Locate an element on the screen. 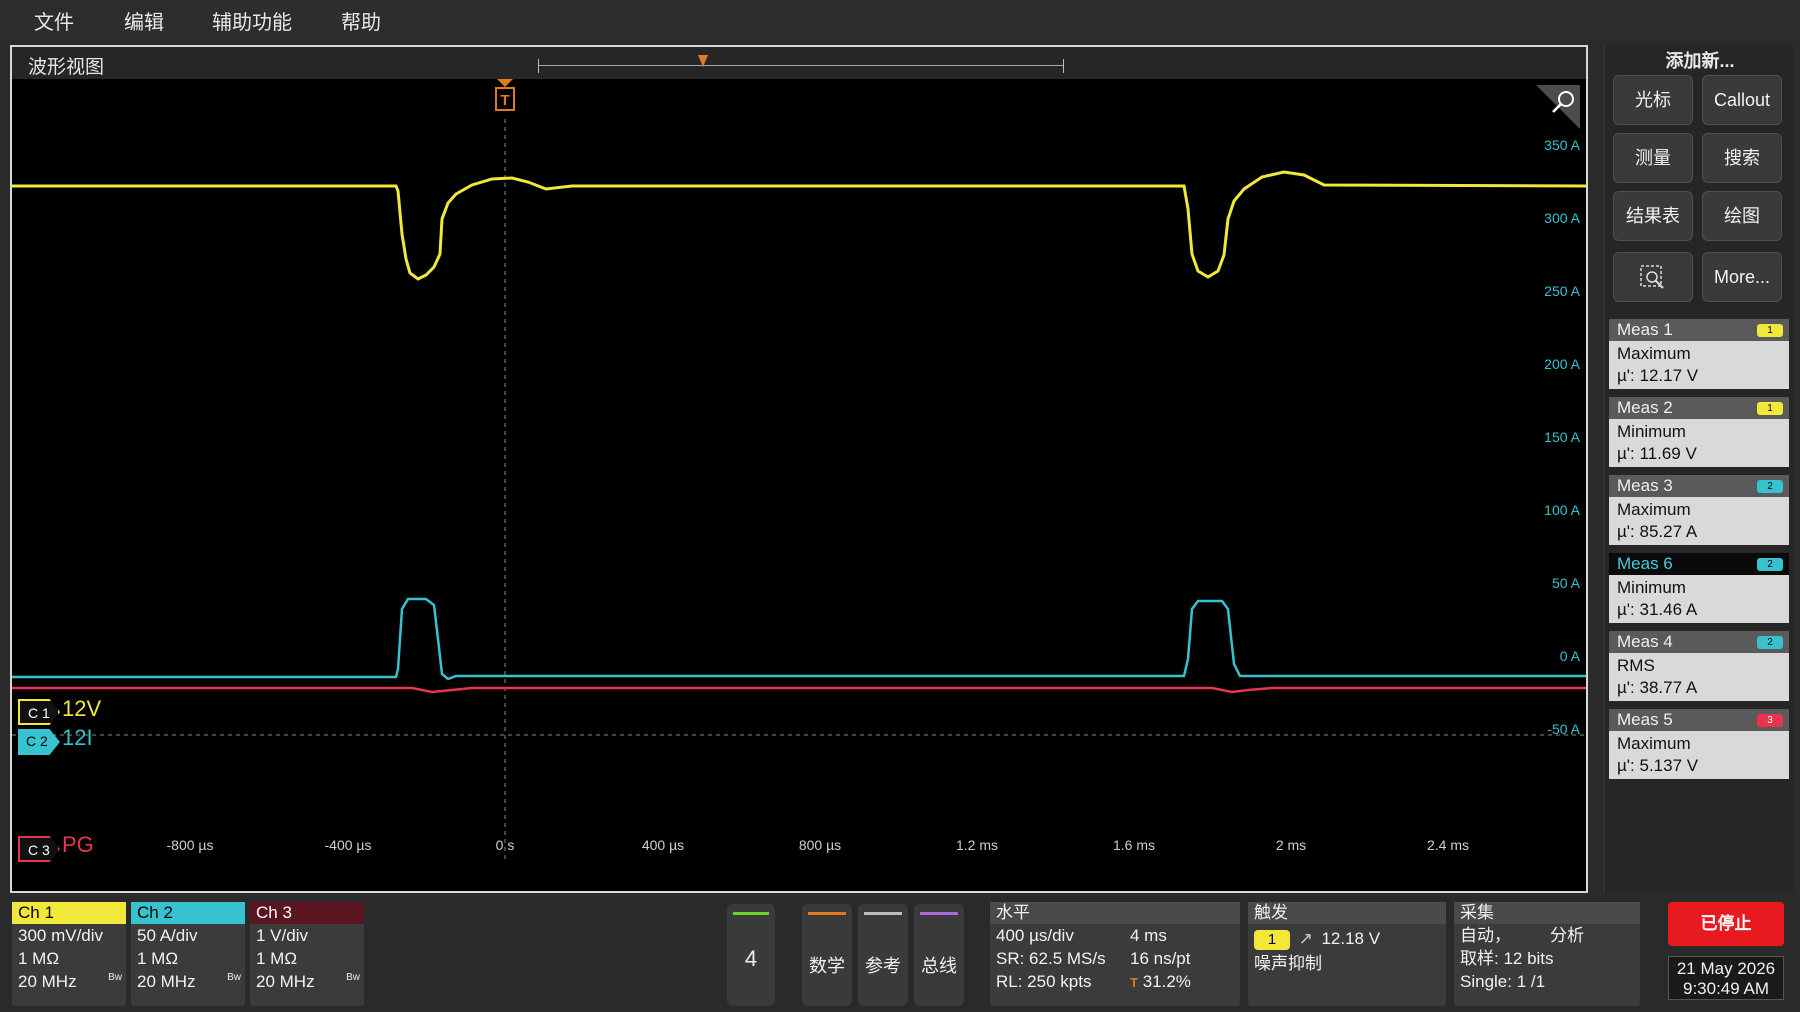  meas-badge-3: Meas 3 2 Maximum µ': 85.27 A is located at coordinates (1699, 511).